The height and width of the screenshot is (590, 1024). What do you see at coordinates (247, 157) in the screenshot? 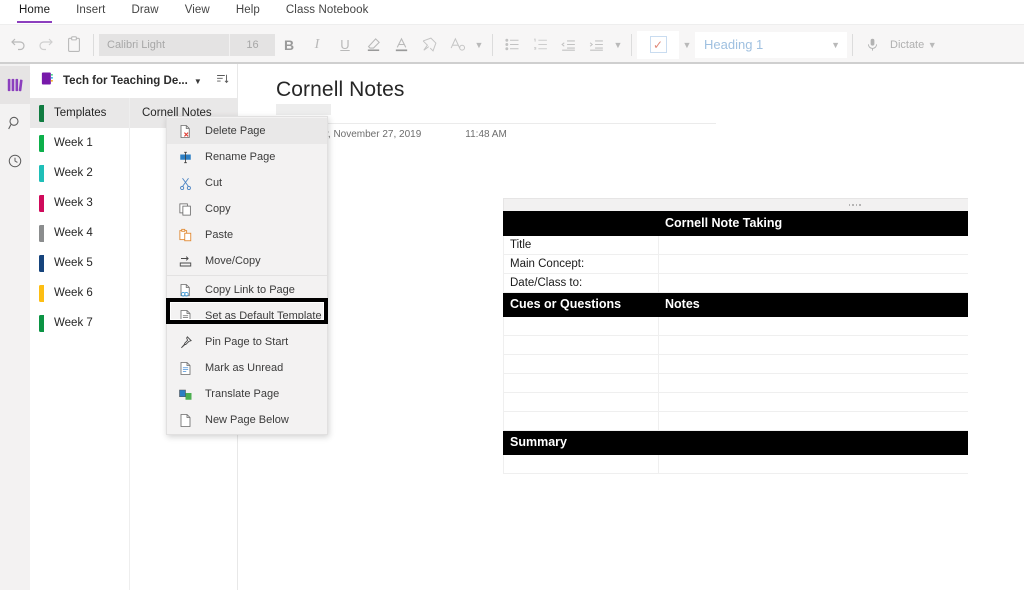
I see `menu-item-rename-page: Rename Page` at bounding box center [247, 157].